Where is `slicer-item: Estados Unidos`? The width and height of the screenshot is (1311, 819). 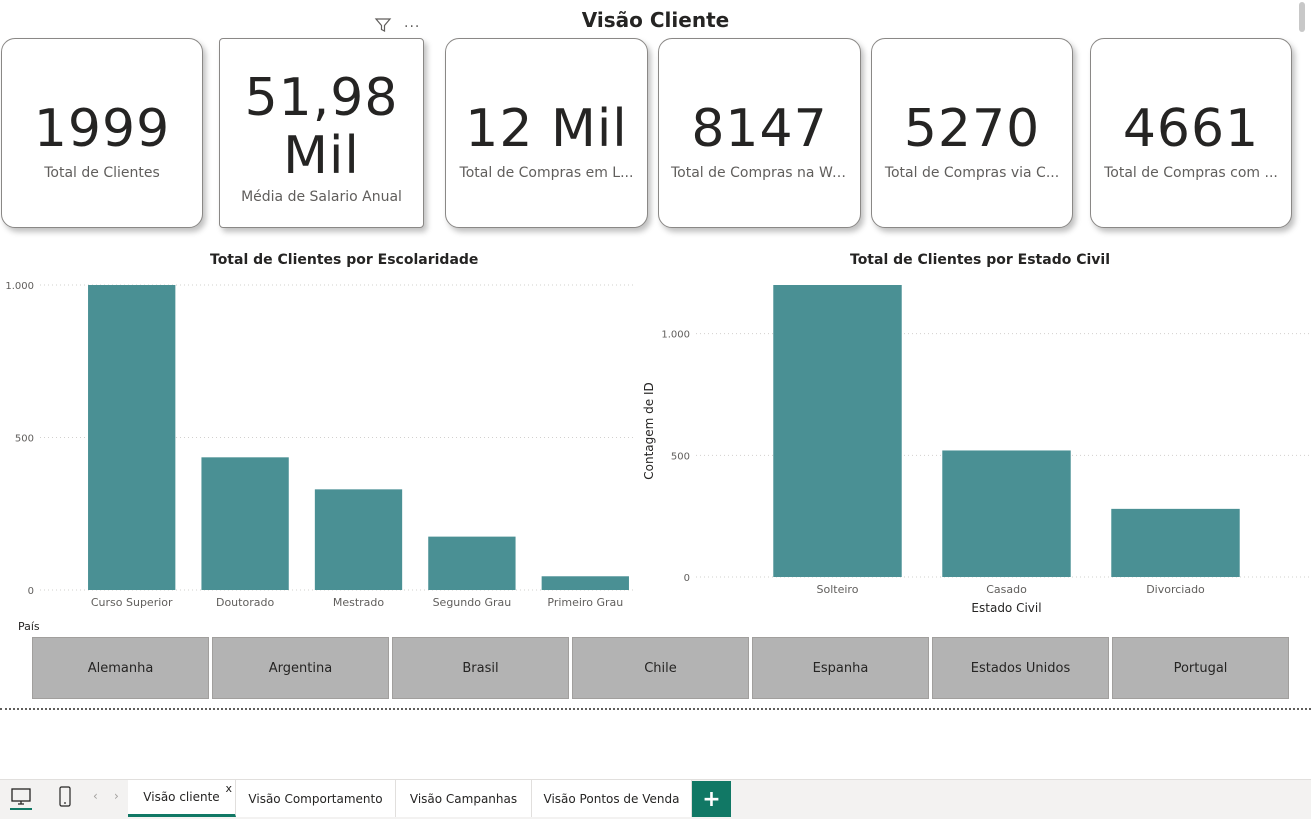 slicer-item: Estados Unidos is located at coordinates (1020, 668).